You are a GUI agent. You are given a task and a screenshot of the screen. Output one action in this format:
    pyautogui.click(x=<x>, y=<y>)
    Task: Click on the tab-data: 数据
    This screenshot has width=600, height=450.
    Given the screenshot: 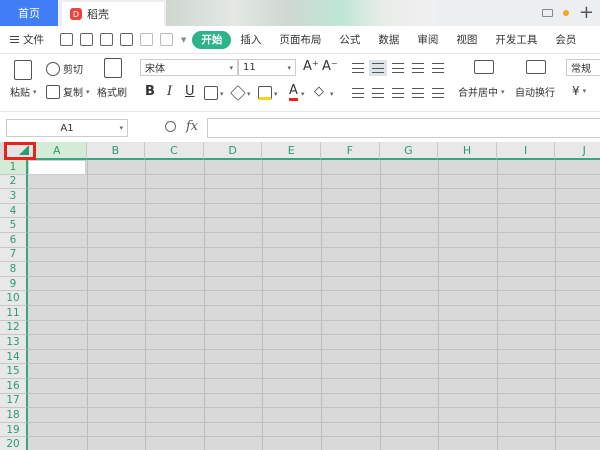 What is the action you would take?
    pyautogui.click(x=388, y=40)
    